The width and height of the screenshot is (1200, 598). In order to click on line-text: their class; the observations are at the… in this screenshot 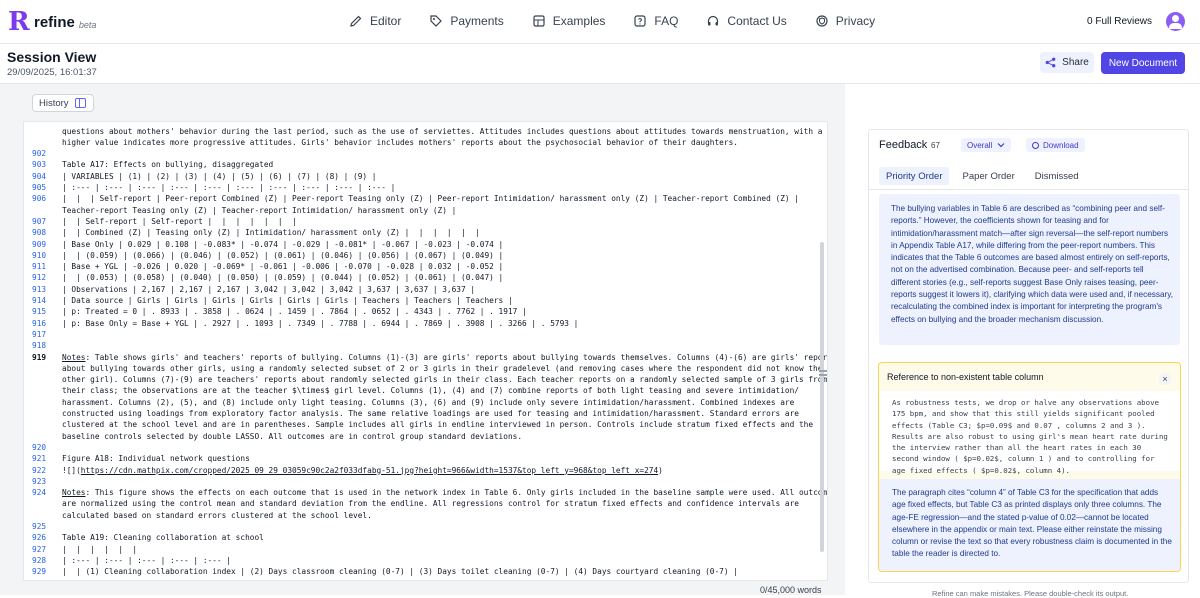, I will do `click(430, 390)`.